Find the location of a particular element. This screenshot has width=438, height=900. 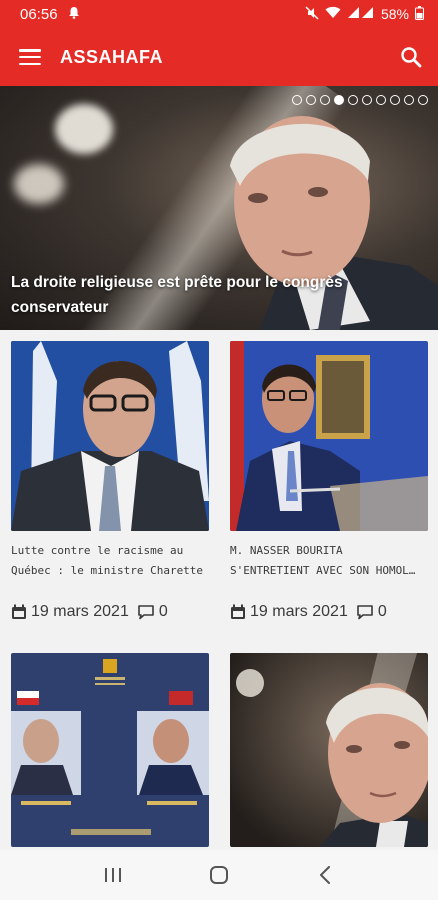

status-icons: 58% is located at coordinates (364, 14).